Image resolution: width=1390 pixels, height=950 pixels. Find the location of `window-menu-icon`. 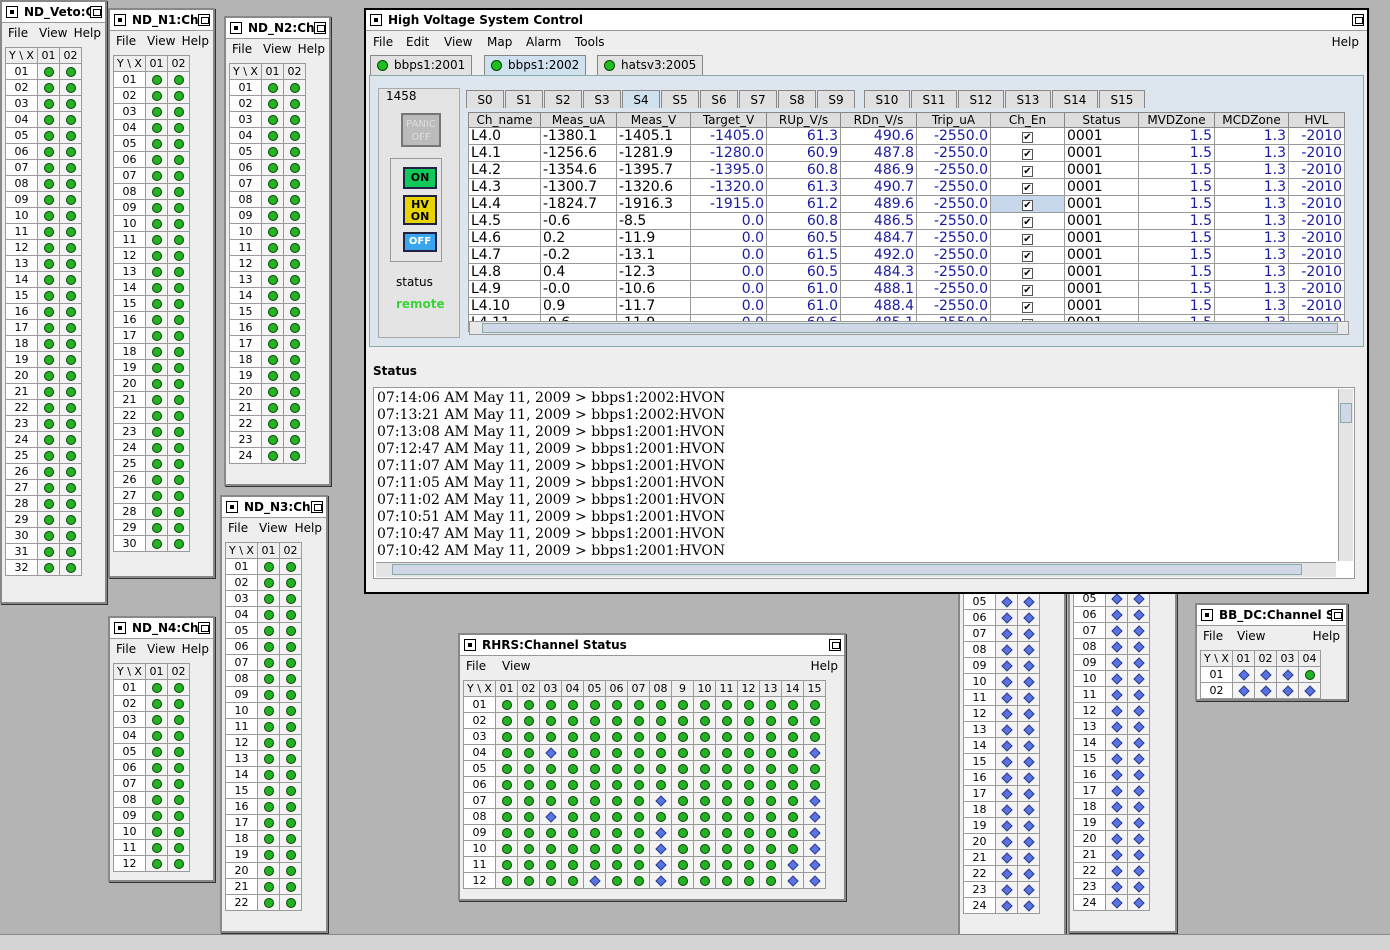

window-menu-icon is located at coordinates (232, 507).